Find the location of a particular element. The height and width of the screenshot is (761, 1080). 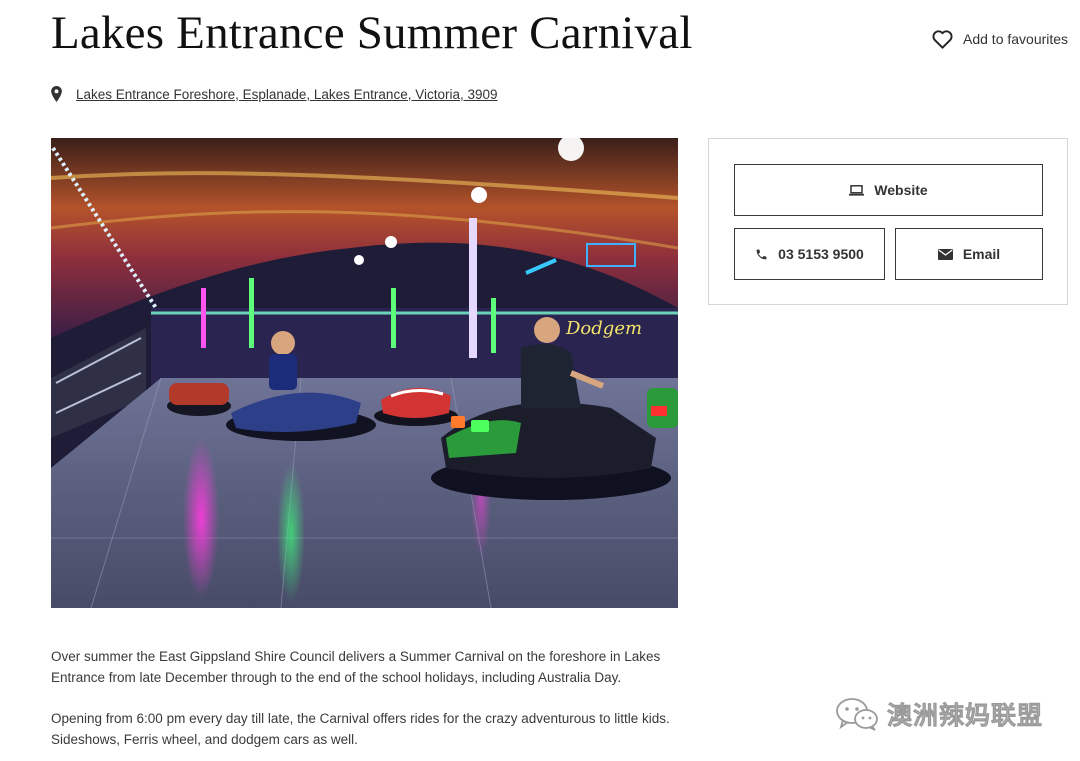

contact-panel: Website 03 5153 9500 Email is located at coordinates (888, 221).